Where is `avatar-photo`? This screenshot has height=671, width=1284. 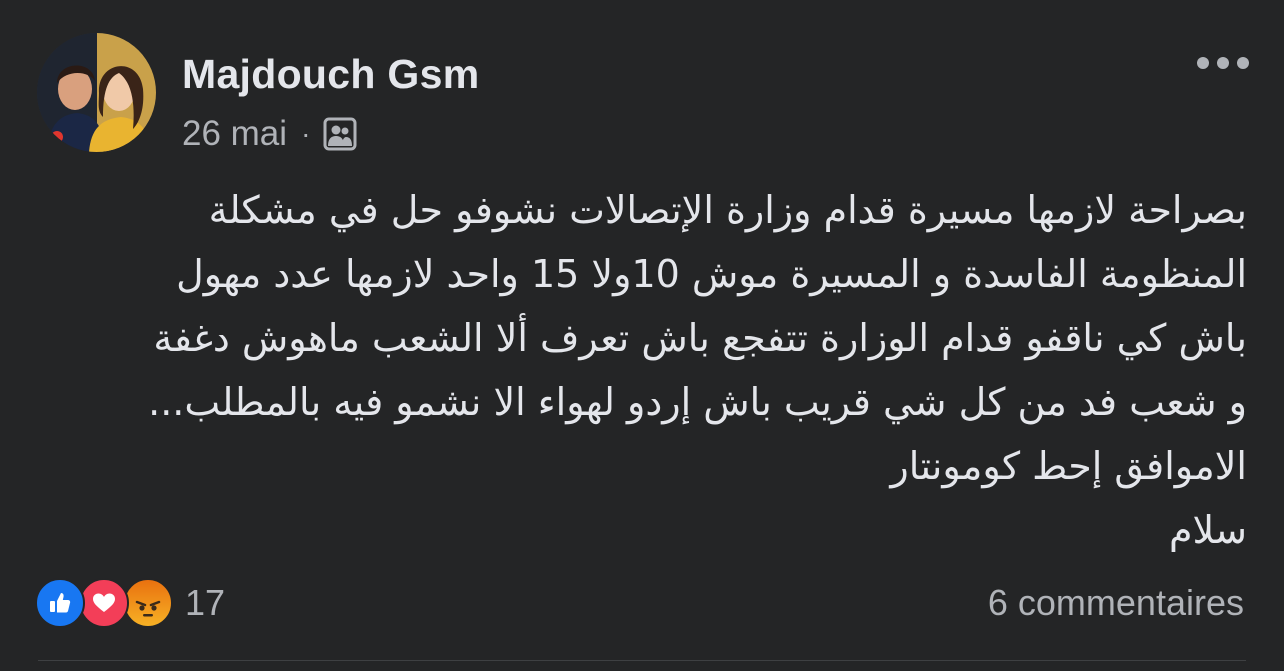
avatar-photo is located at coordinates (96, 92).